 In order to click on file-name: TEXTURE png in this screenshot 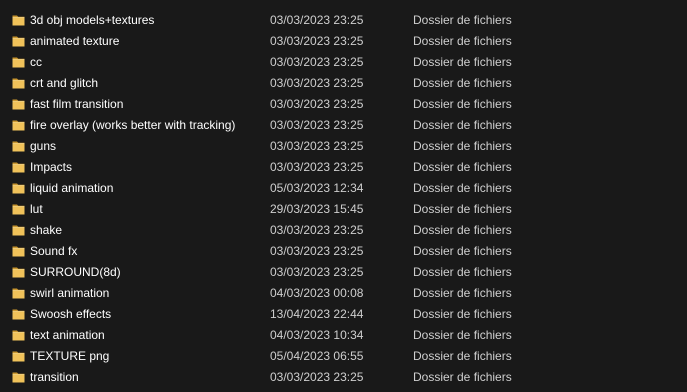, I will do `click(70, 356)`.